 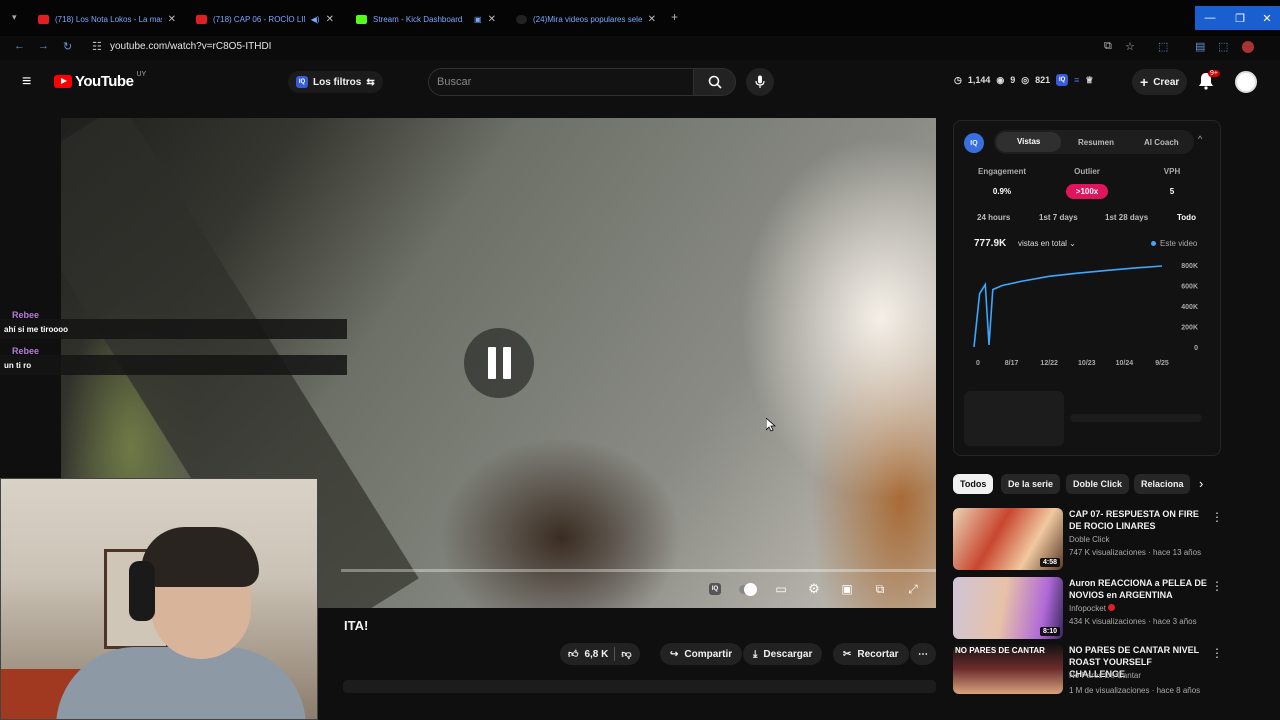 What do you see at coordinates (1130, 46) in the screenshot?
I see `bookmark-star-icon: ☆` at bounding box center [1130, 46].